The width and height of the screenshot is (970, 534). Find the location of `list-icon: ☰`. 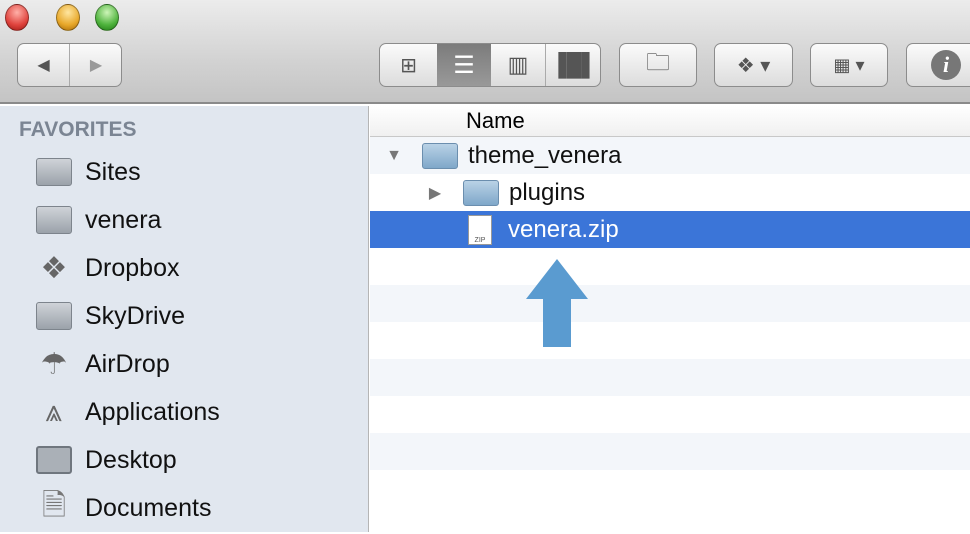

list-icon: ☰ is located at coordinates (464, 65).